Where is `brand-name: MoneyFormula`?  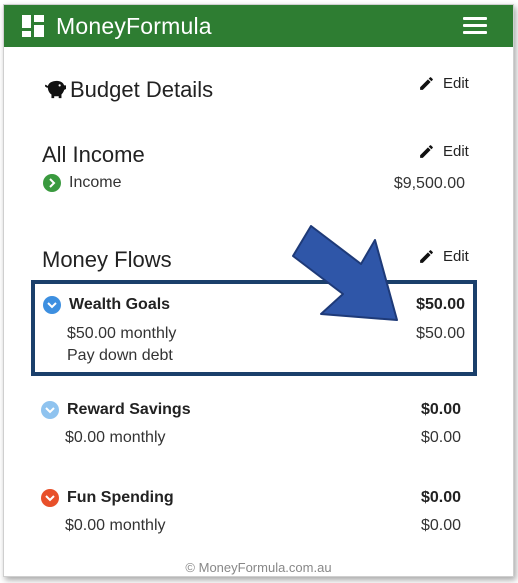 brand-name: MoneyFormula is located at coordinates (134, 26).